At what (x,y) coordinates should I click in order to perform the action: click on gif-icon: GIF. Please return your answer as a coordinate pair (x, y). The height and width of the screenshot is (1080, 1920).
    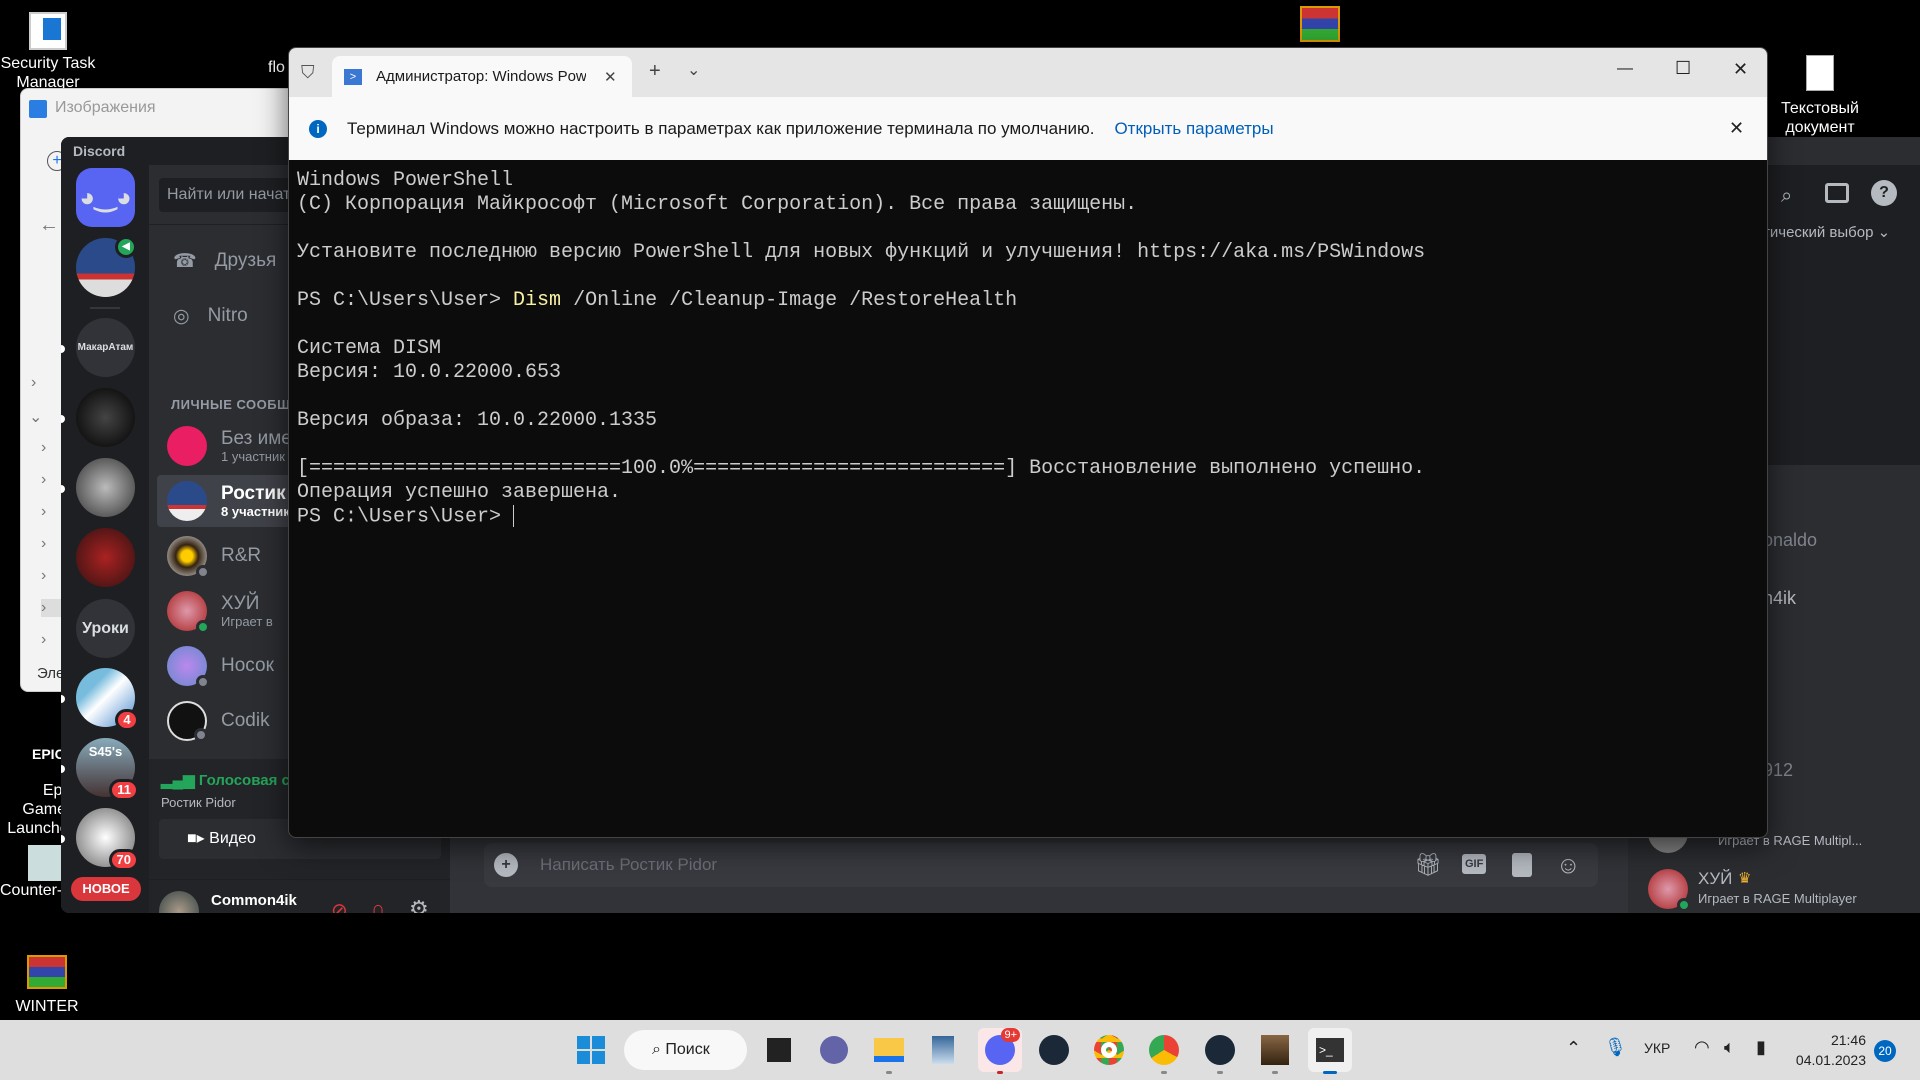
    Looking at the image, I should click on (1474, 864).